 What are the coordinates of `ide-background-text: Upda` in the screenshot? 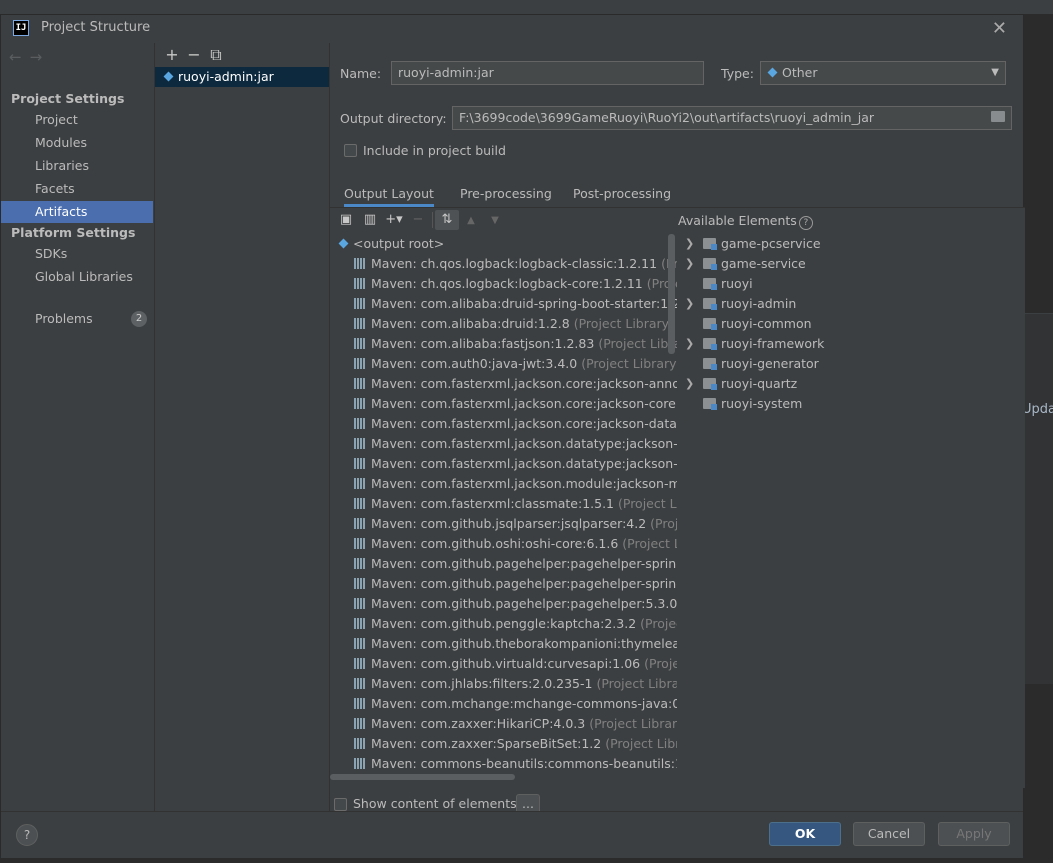 It's located at (1037, 409).